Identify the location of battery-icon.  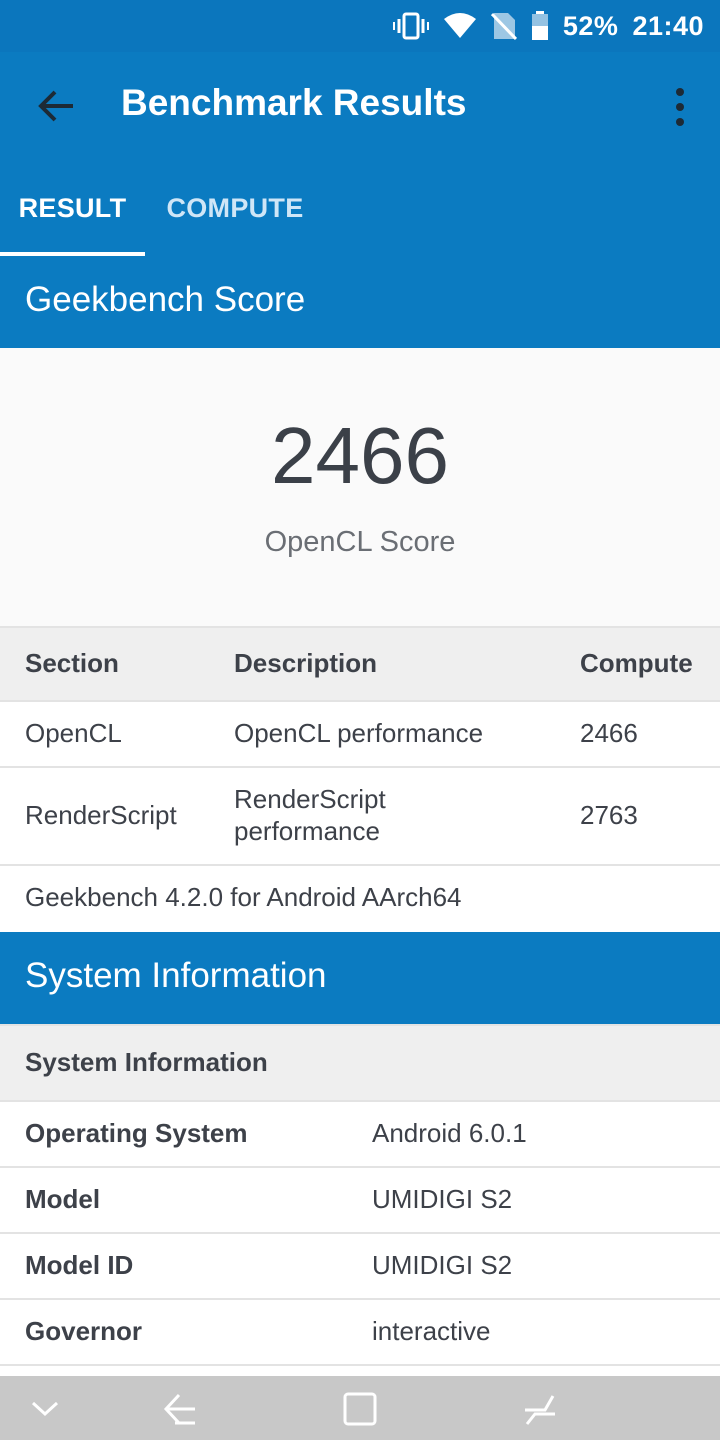
(540, 26).